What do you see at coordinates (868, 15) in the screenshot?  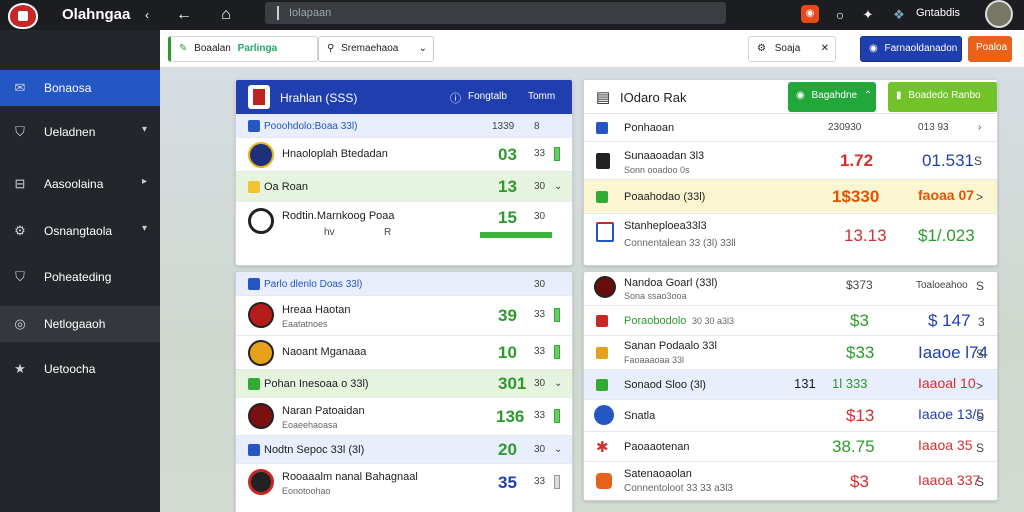 I see `settings-icon: ✦` at bounding box center [868, 15].